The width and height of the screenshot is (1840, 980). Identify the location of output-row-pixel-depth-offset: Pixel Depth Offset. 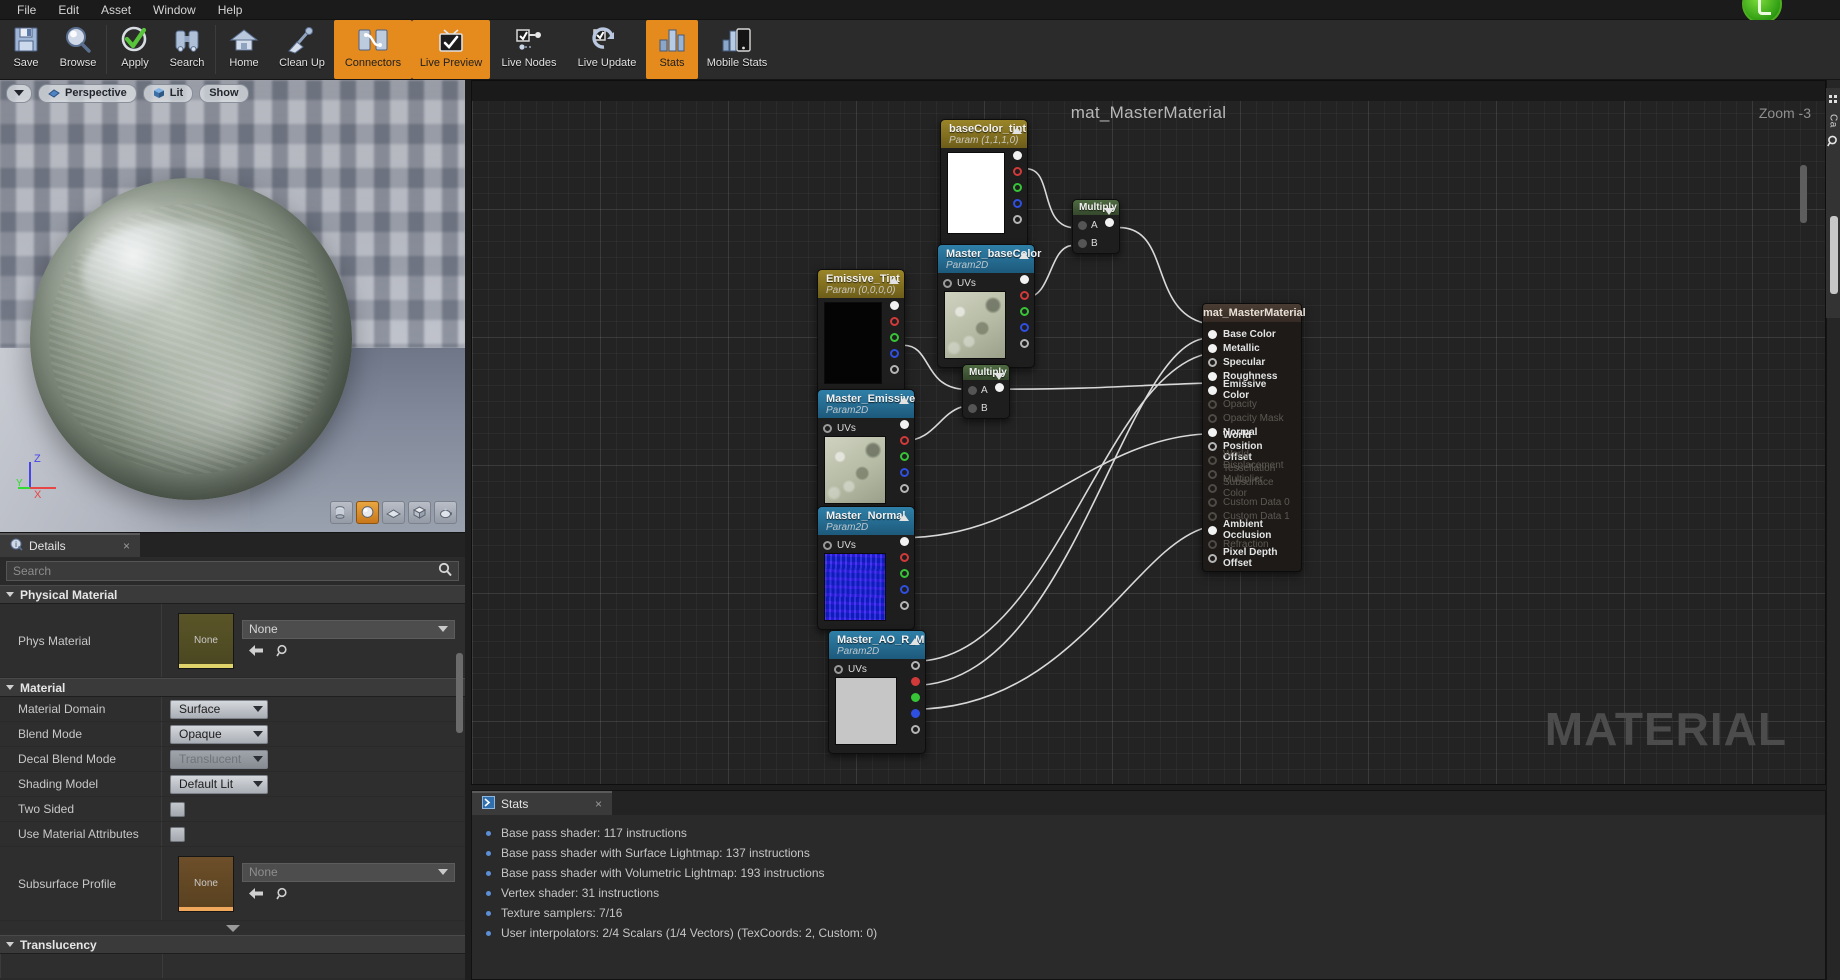
(1250, 558).